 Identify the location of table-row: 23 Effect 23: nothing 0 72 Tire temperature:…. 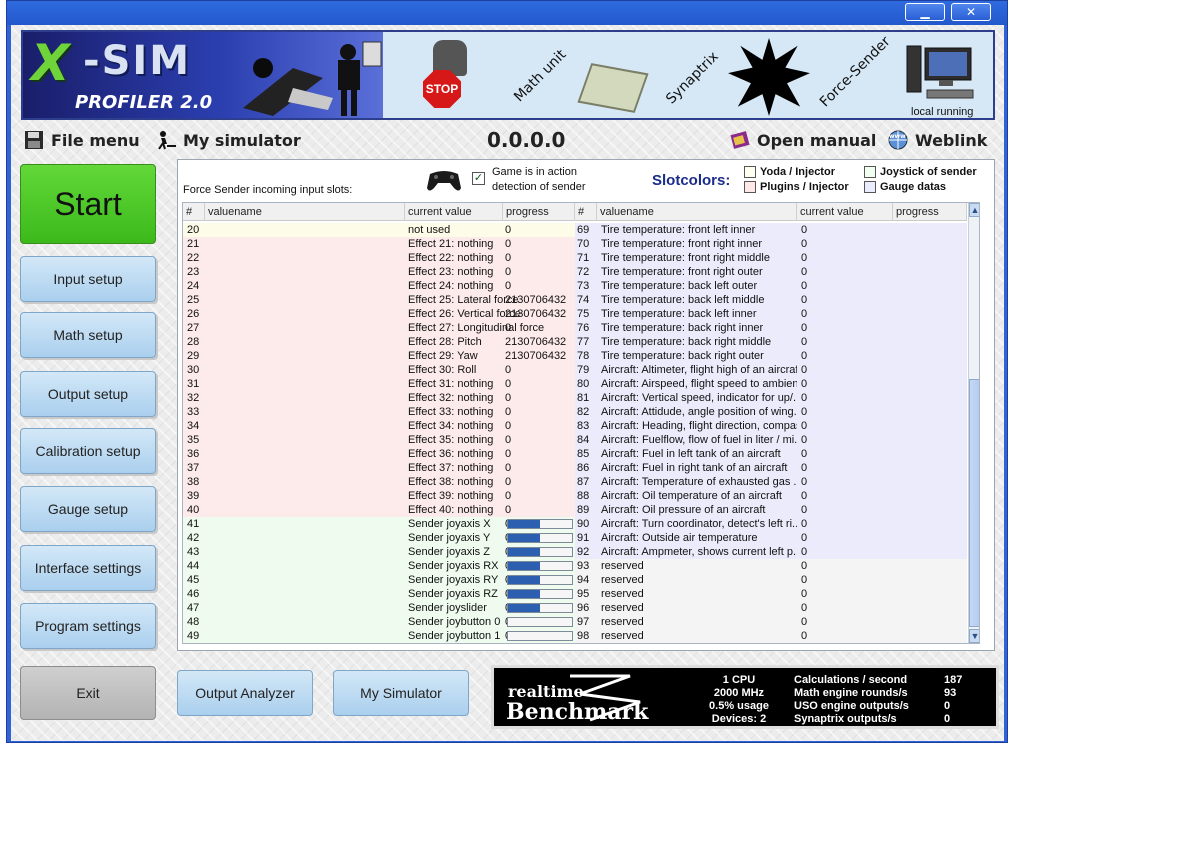
(575, 272).